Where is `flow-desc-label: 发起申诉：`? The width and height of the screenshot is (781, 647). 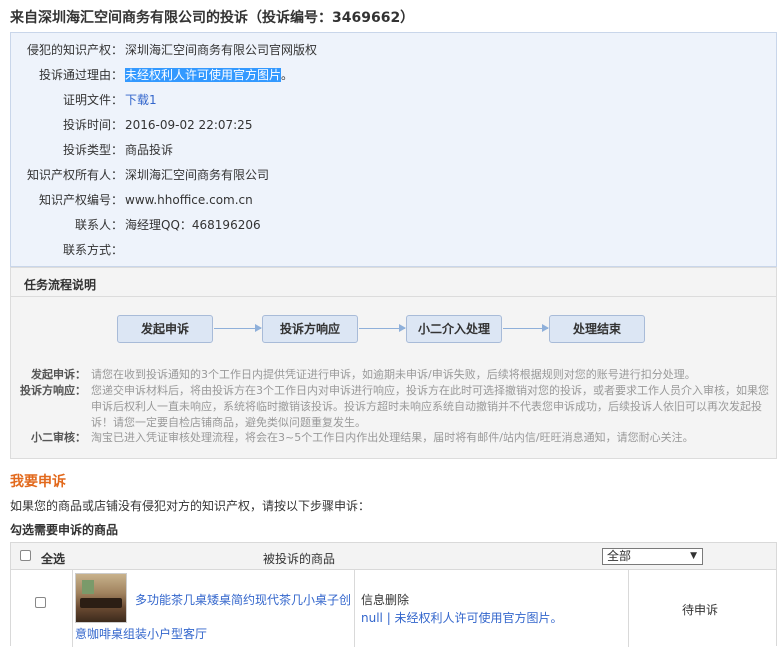 flow-desc-label: 发起申诉： is located at coordinates (58, 374).